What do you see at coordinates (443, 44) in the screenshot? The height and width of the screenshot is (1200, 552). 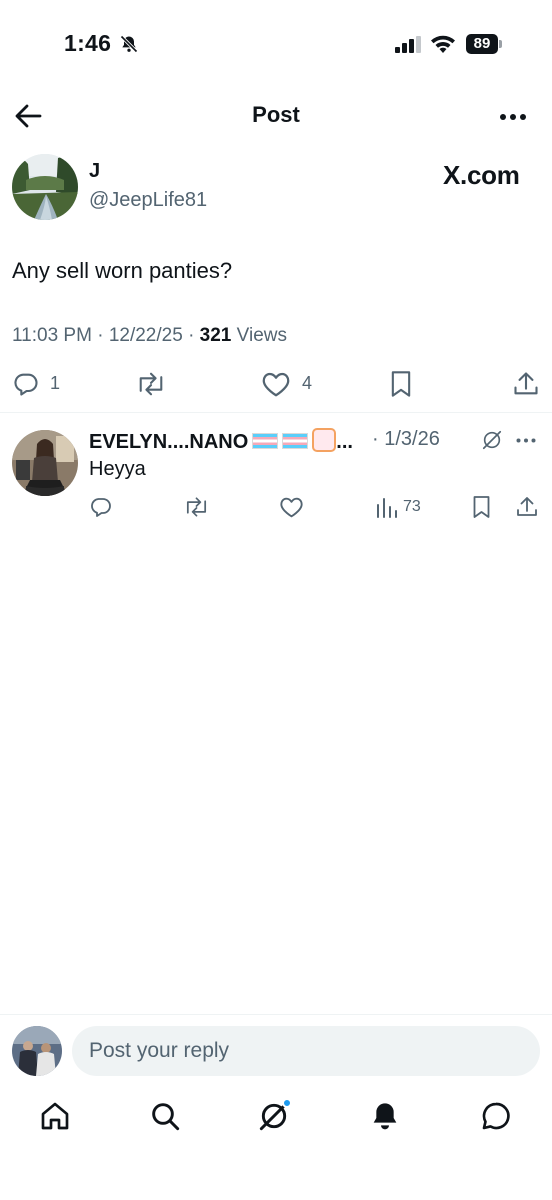 I see `wifi-icon` at bounding box center [443, 44].